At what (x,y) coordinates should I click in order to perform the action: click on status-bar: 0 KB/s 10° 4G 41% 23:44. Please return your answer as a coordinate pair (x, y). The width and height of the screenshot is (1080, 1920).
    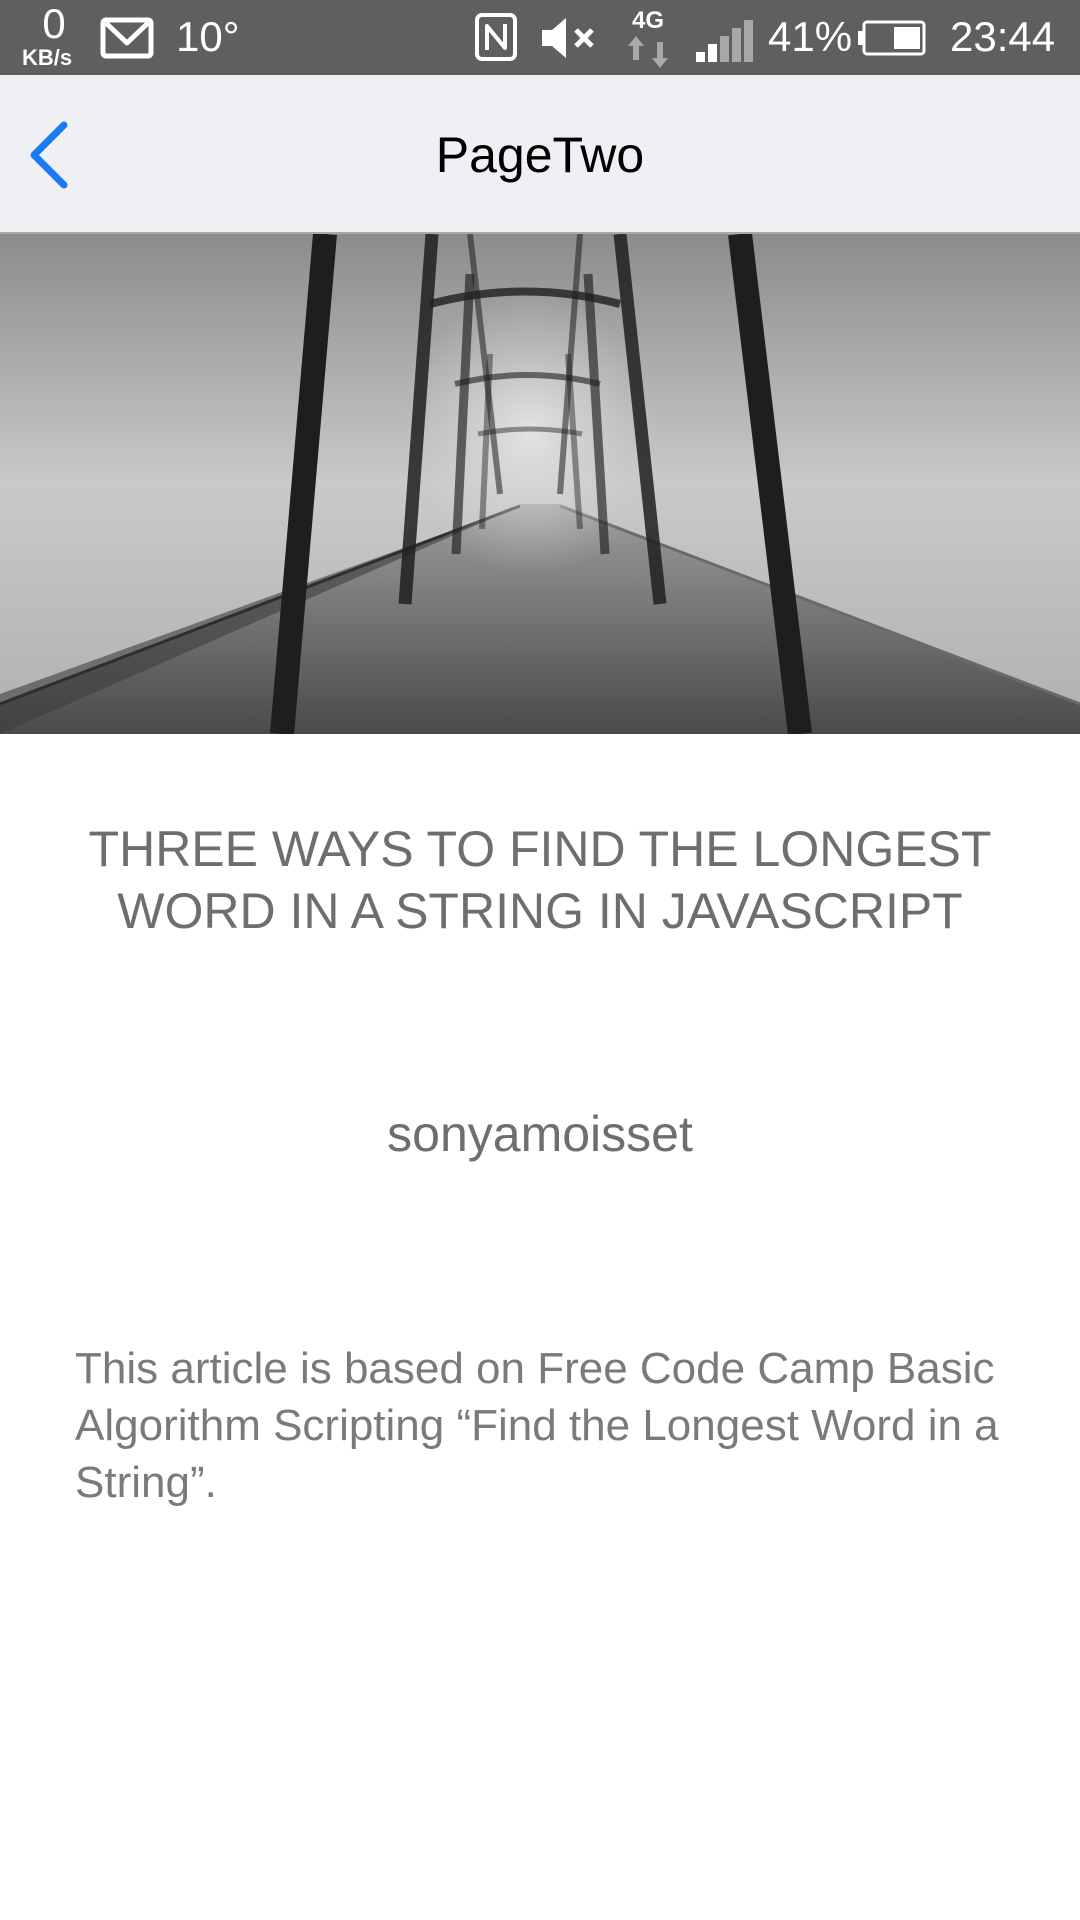
    Looking at the image, I should click on (540, 37).